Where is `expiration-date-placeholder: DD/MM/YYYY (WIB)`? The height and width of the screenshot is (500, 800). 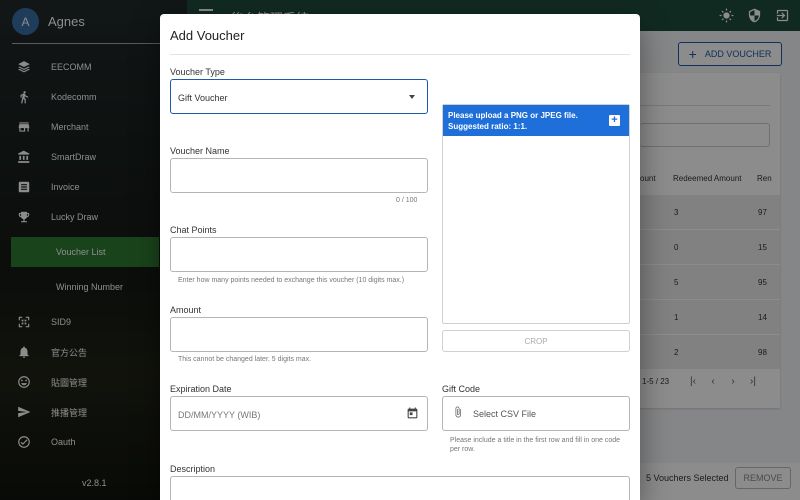 expiration-date-placeholder: DD/MM/YYYY (WIB) is located at coordinates (219, 415).